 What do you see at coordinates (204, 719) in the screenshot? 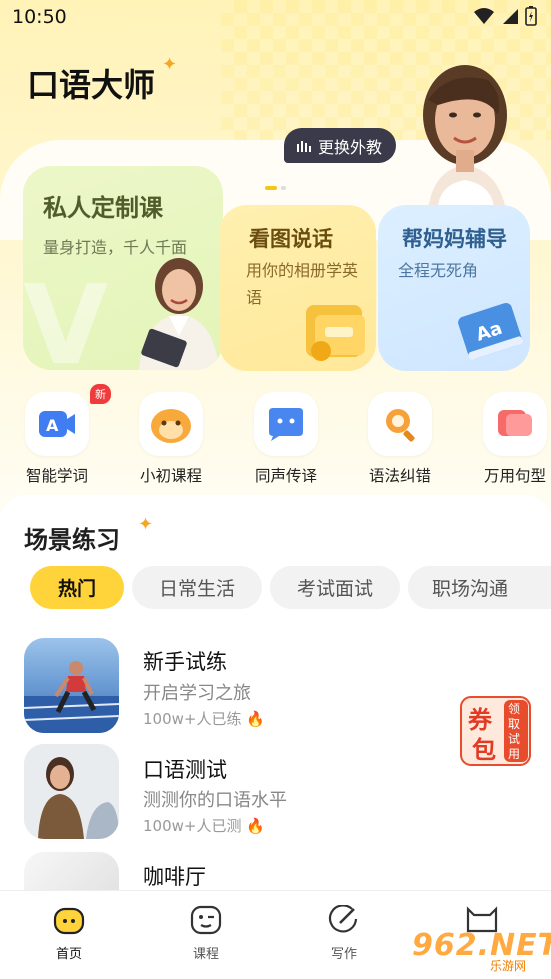
I see `scene-meta: 100w+人已练 🔥` at bounding box center [204, 719].